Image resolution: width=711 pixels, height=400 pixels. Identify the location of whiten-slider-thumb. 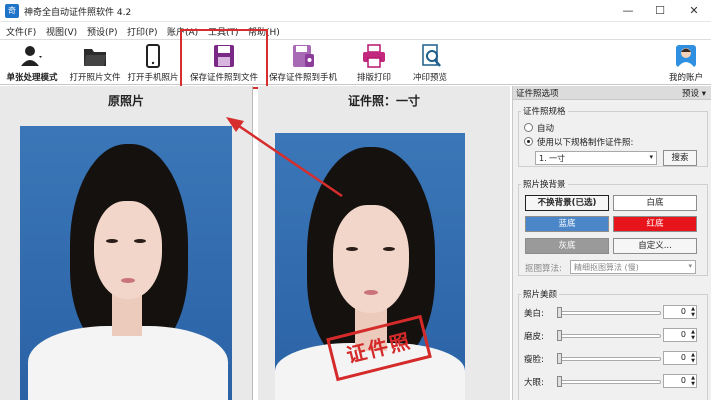
(559, 312).